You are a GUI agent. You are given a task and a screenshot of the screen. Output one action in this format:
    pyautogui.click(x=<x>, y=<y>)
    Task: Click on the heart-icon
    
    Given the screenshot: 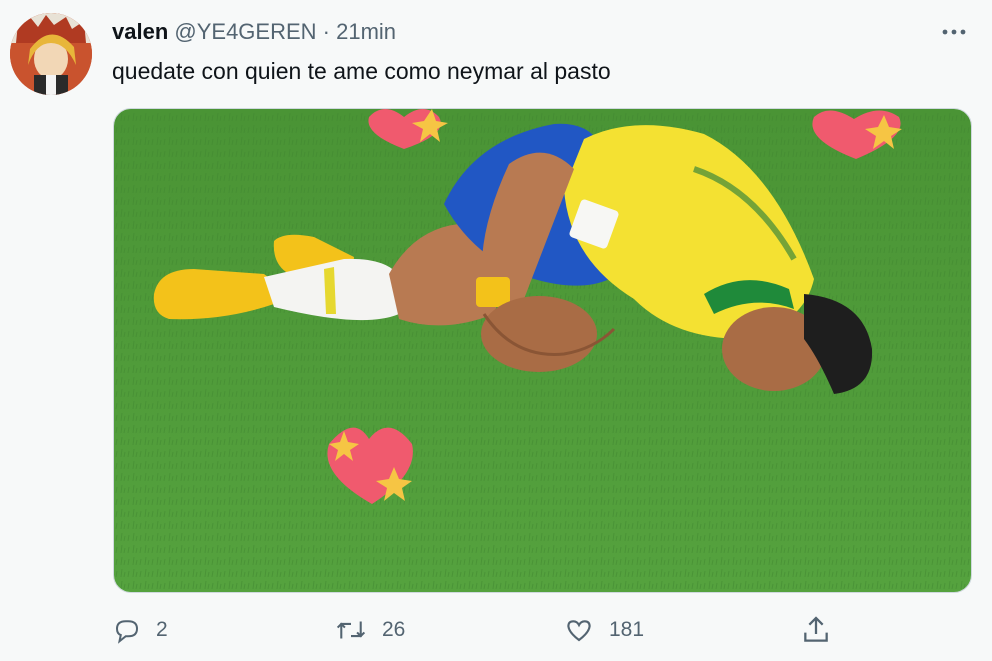 What is the action you would take?
    pyautogui.click(x=579, y=631)
    